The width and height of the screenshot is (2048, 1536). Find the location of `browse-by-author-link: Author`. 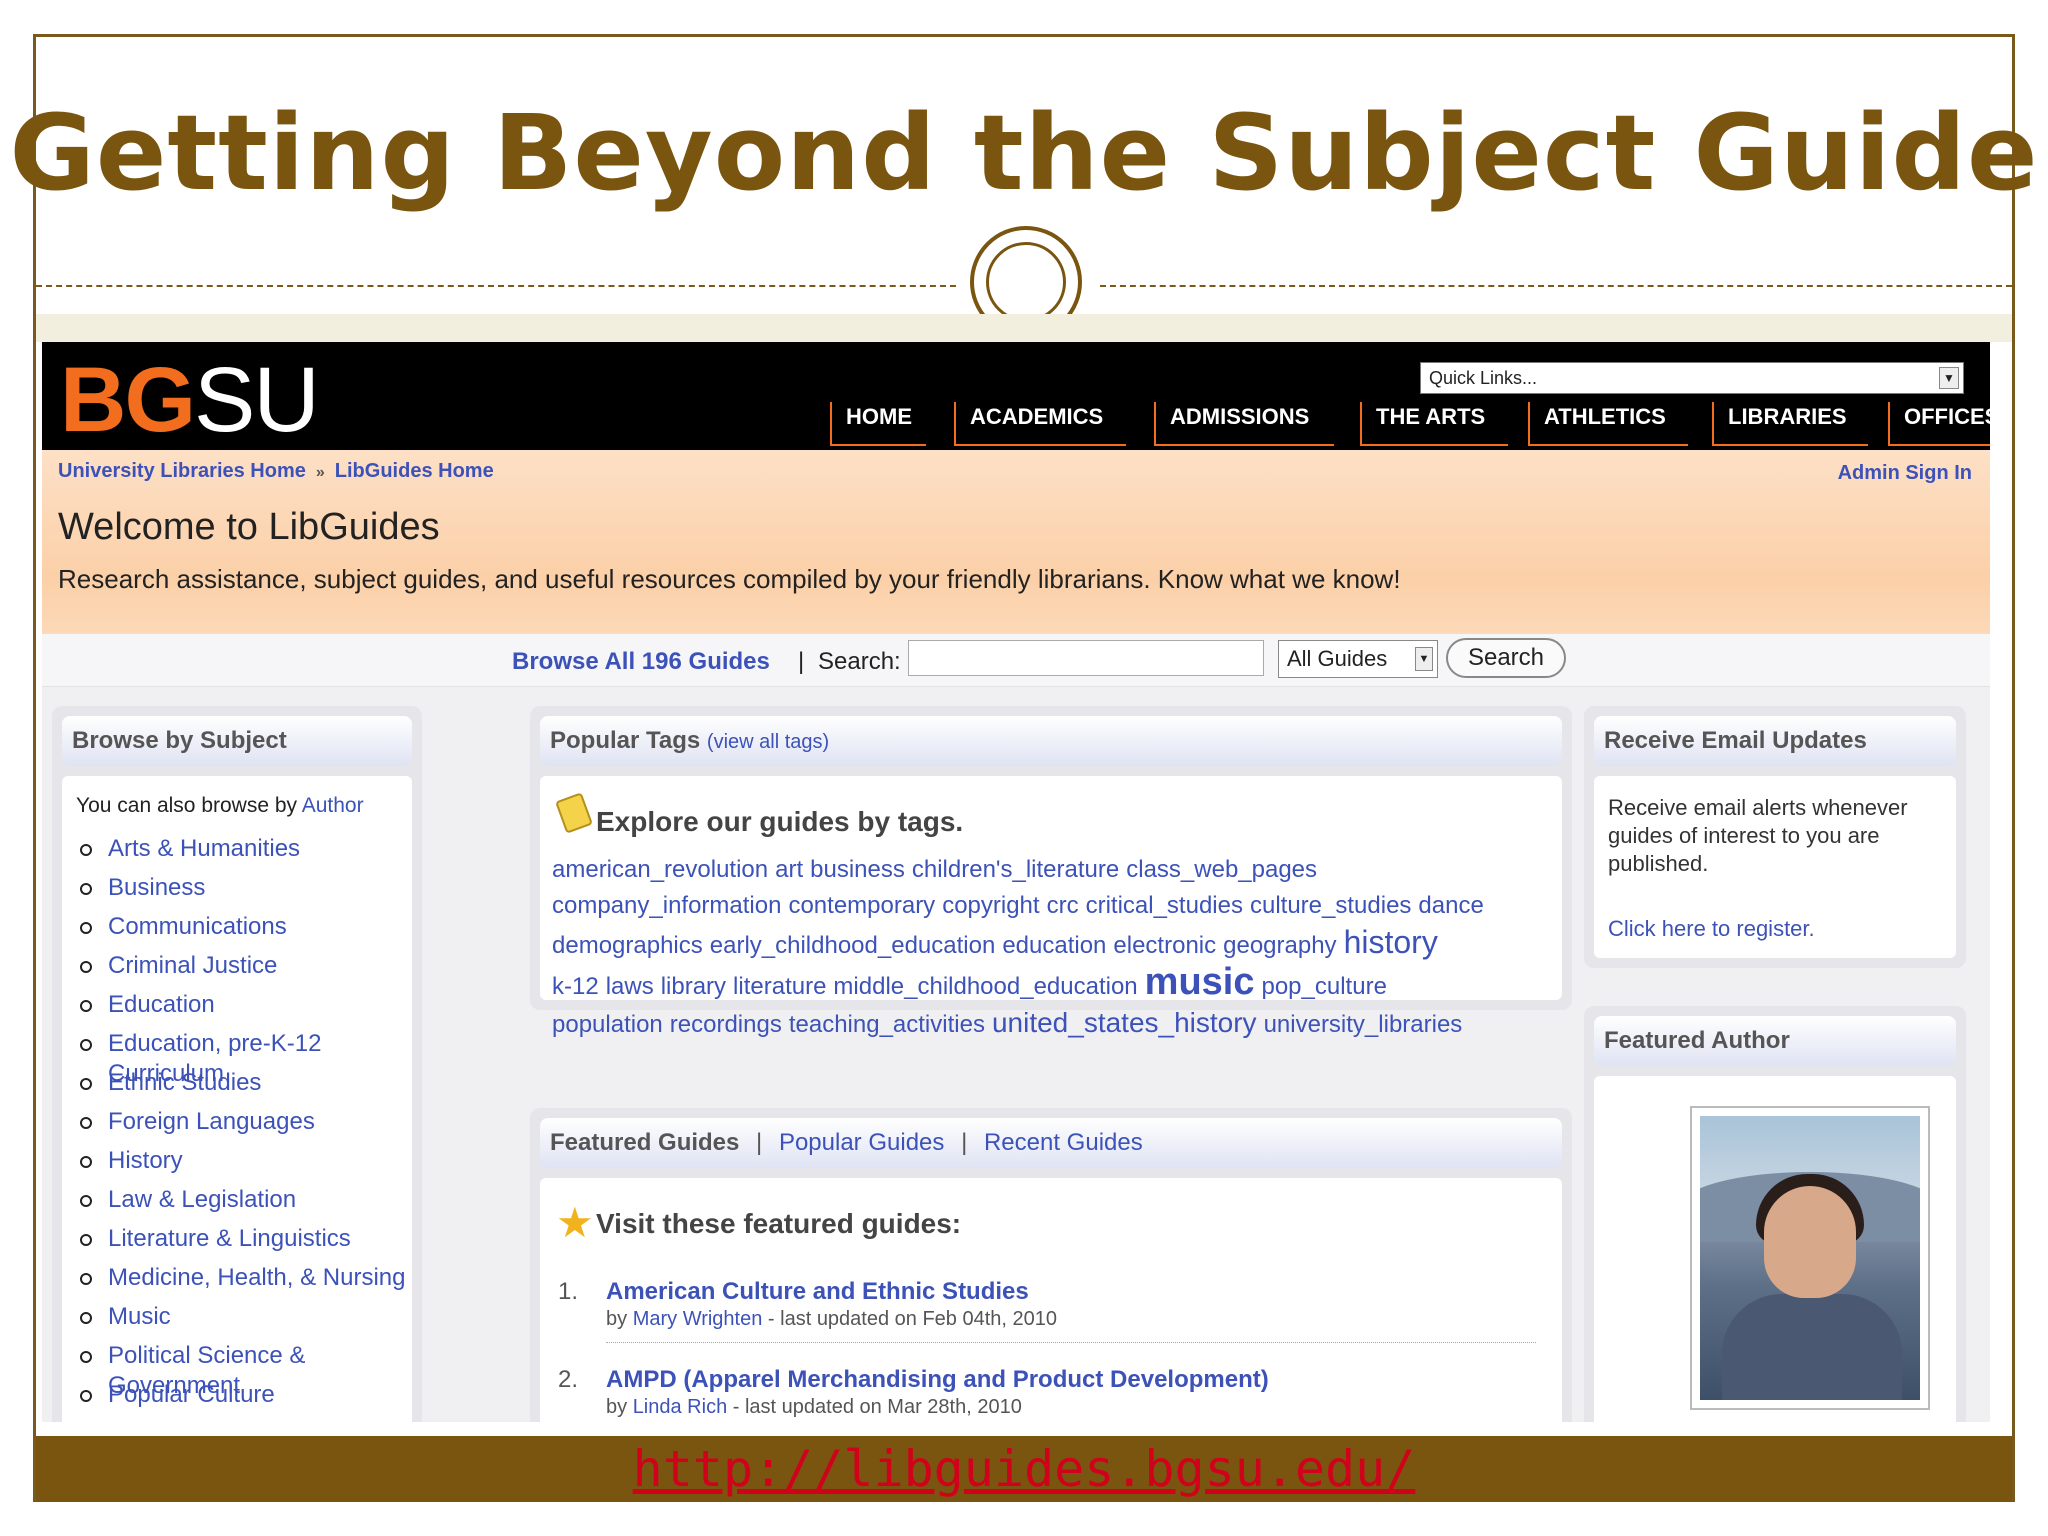

browse-by-author-link: Author is located at coordinates (333, 805).